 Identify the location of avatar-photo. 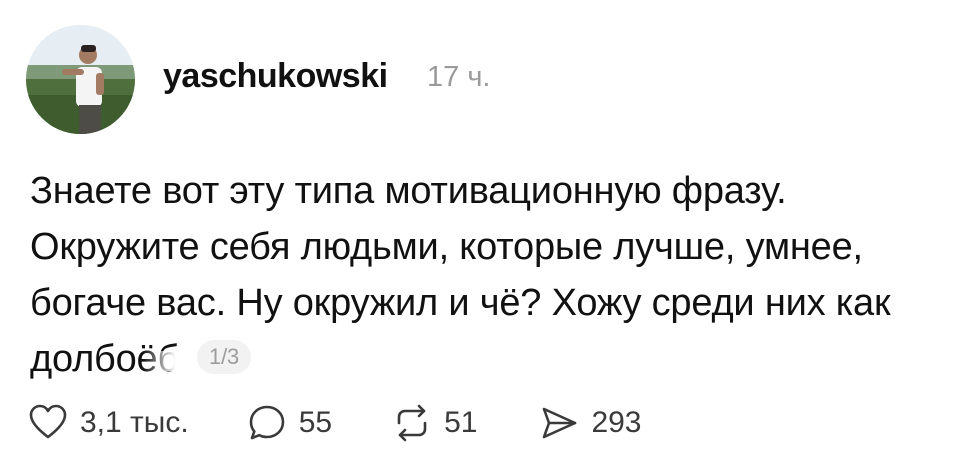
(80, 79).